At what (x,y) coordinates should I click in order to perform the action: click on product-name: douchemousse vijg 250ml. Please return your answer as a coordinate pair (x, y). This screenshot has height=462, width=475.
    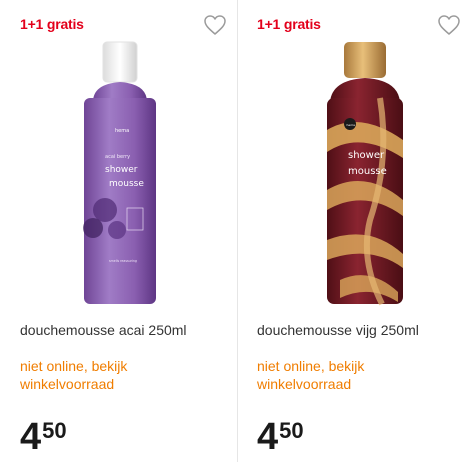
    Looking at the image, I should click on (338, 330).